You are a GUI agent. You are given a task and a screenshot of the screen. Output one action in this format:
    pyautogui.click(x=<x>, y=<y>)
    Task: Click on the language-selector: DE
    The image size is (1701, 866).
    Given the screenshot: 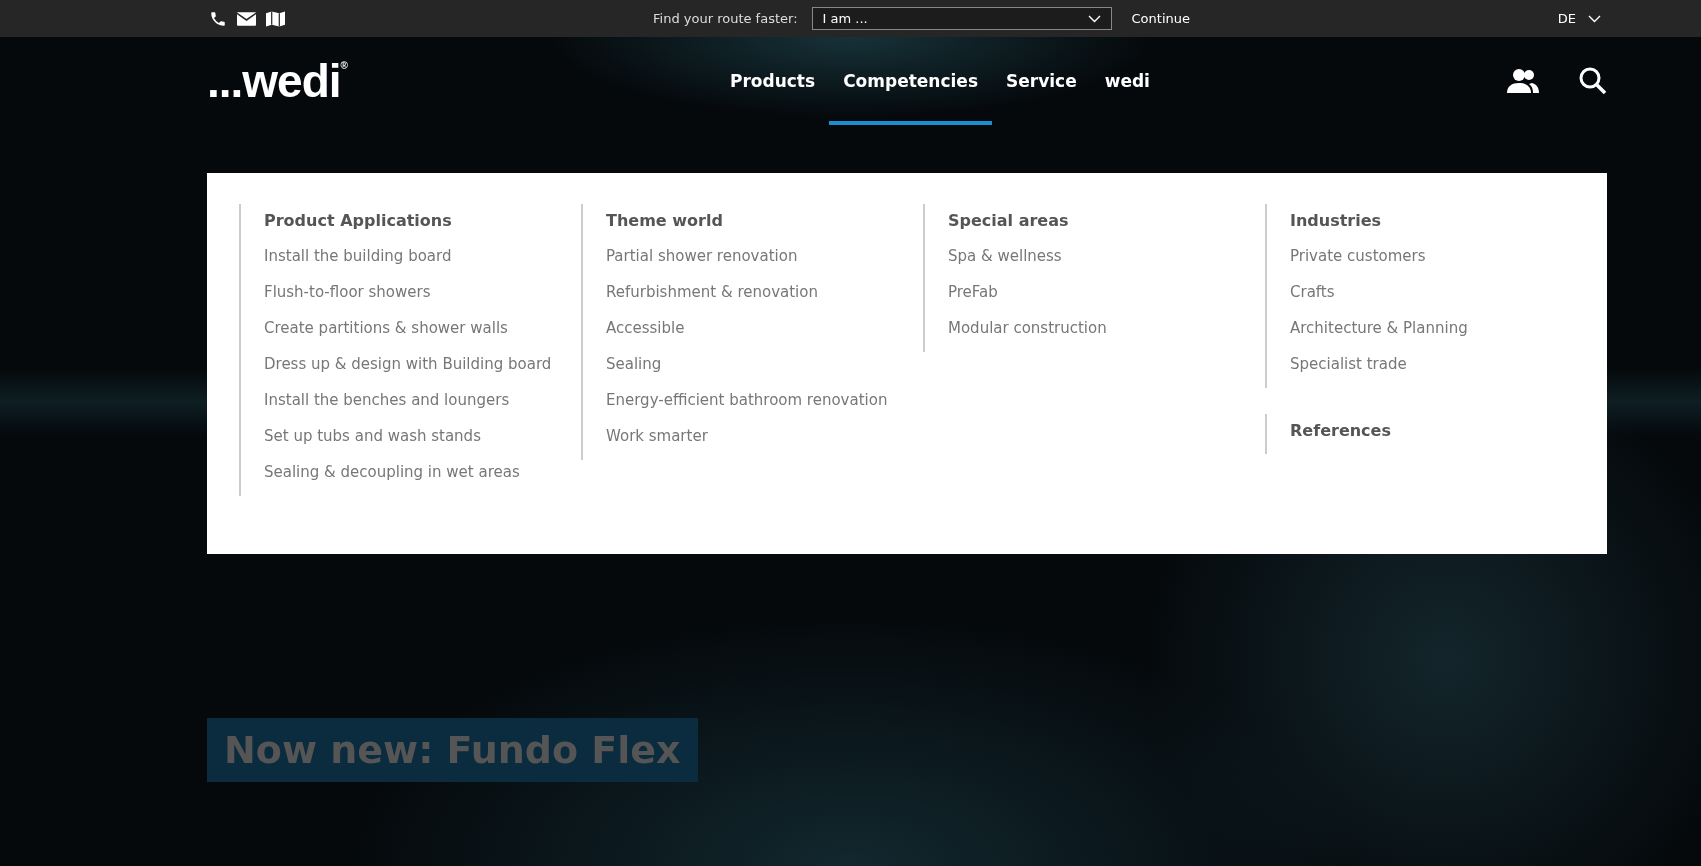 What is the action you would take?
    pyautogui.click(x=1566, y=18)
    